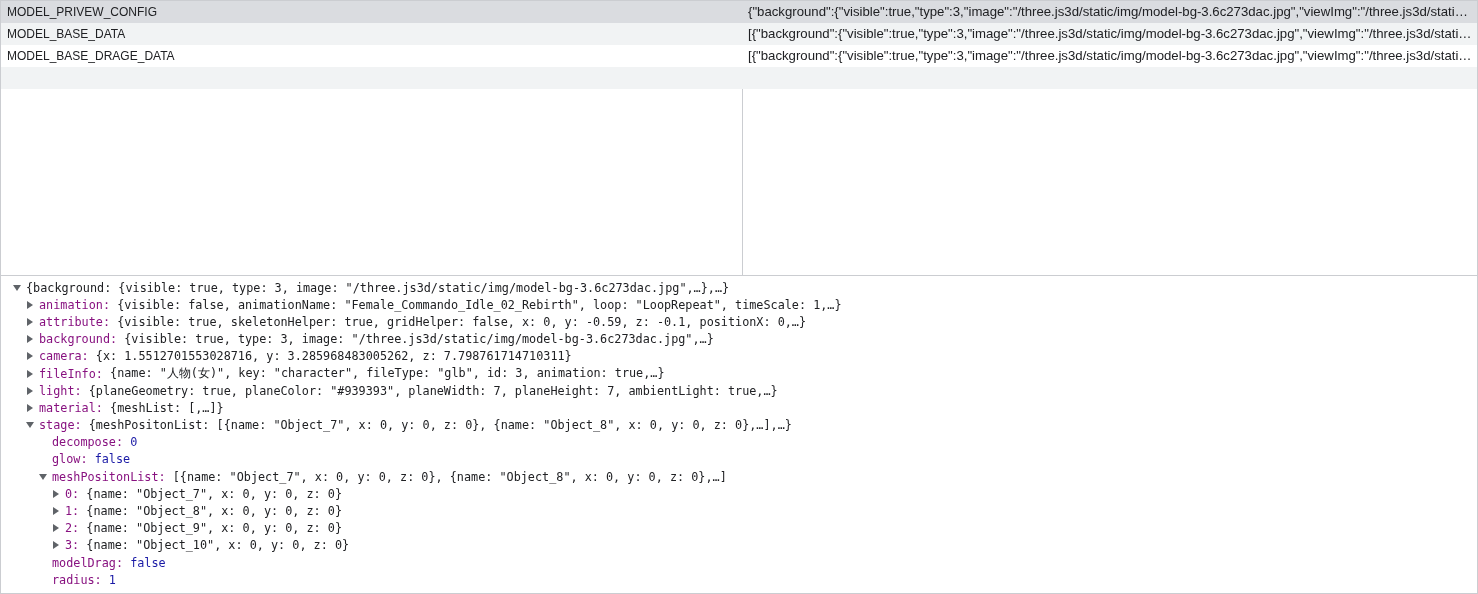 The image size is (1478, 594). Describe the element at coordinates (71, 407) in the screenshot. I see `property-key: material:` at that location.